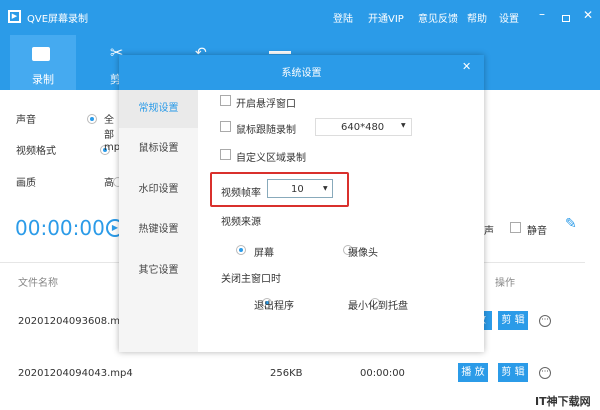 The image size is (600, 410). What do you see at coordinates (438, 17) in the screenshot?
I see `menu-feedback: 意见反馈` at bounding box center [438, 17].